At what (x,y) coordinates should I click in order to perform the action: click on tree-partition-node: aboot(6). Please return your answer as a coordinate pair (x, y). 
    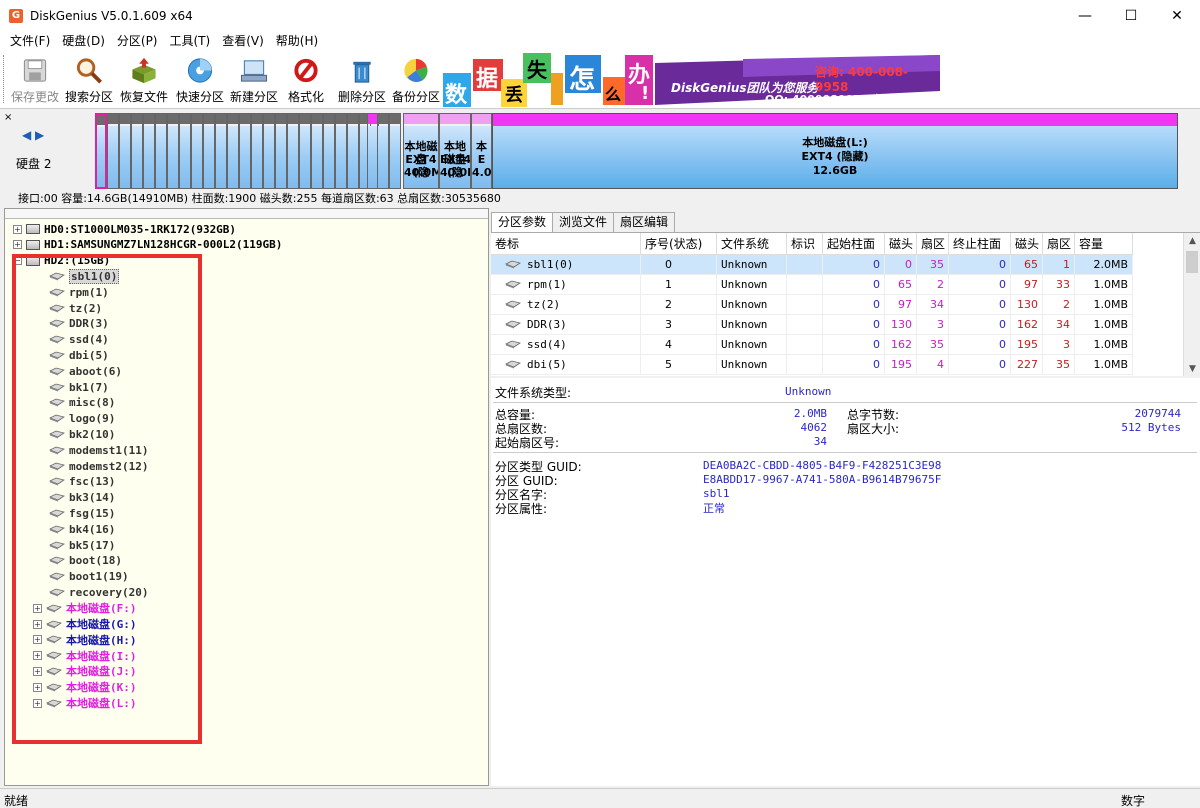
    Looking at the image, I should click on (85, 371).